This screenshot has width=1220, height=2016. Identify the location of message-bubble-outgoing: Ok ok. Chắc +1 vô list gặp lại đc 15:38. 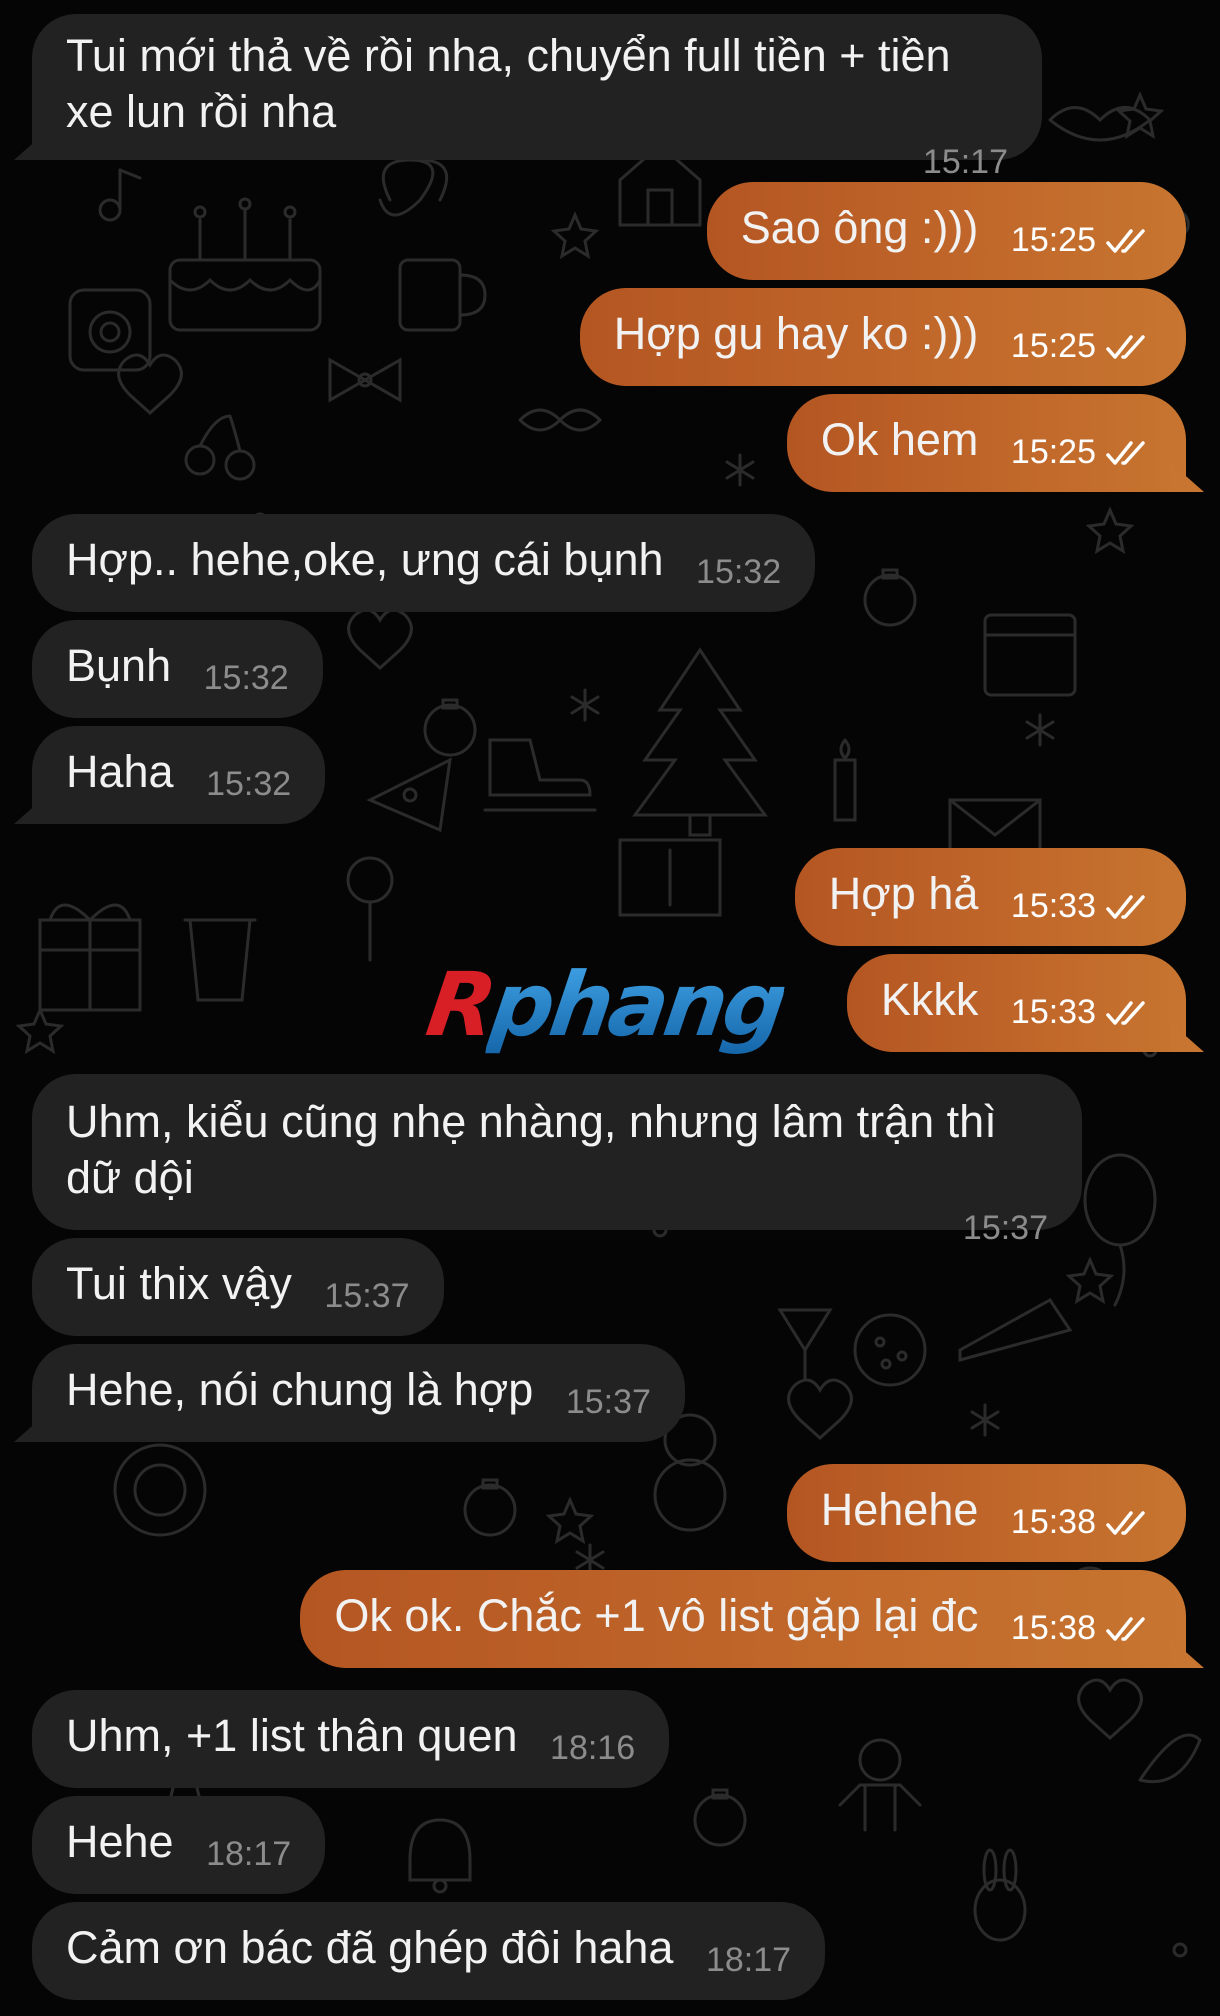
(752, 1619).